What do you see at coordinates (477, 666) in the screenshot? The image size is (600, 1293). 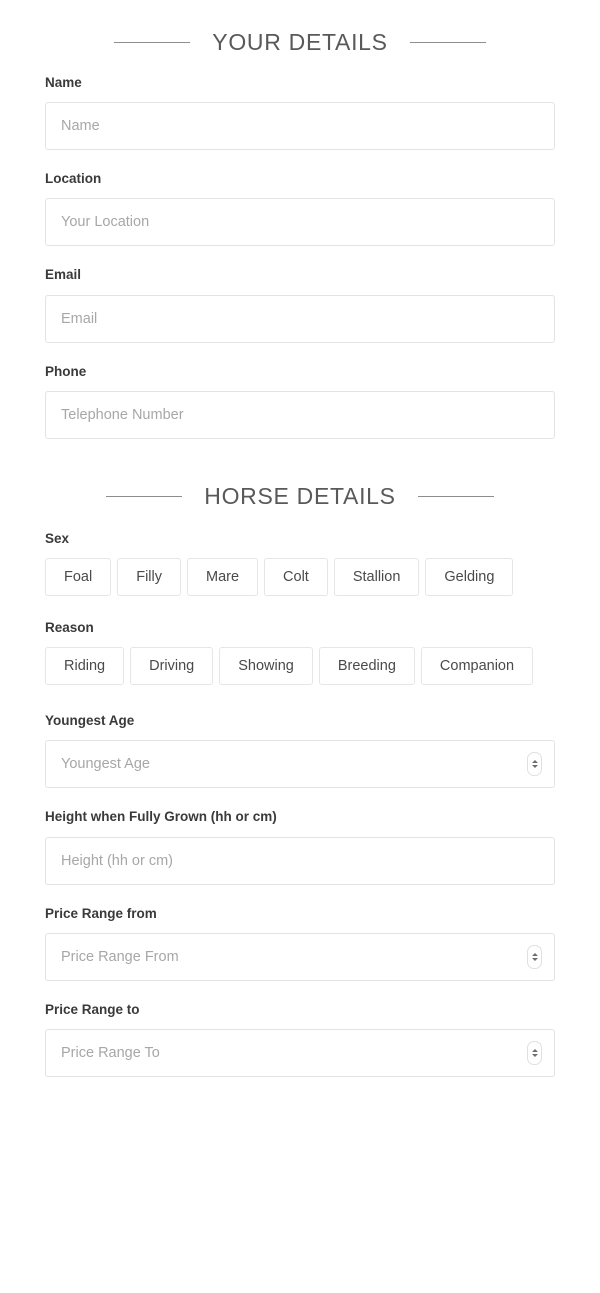 I see `reason-option-companion: Companion` at bounding box center [477, 666].